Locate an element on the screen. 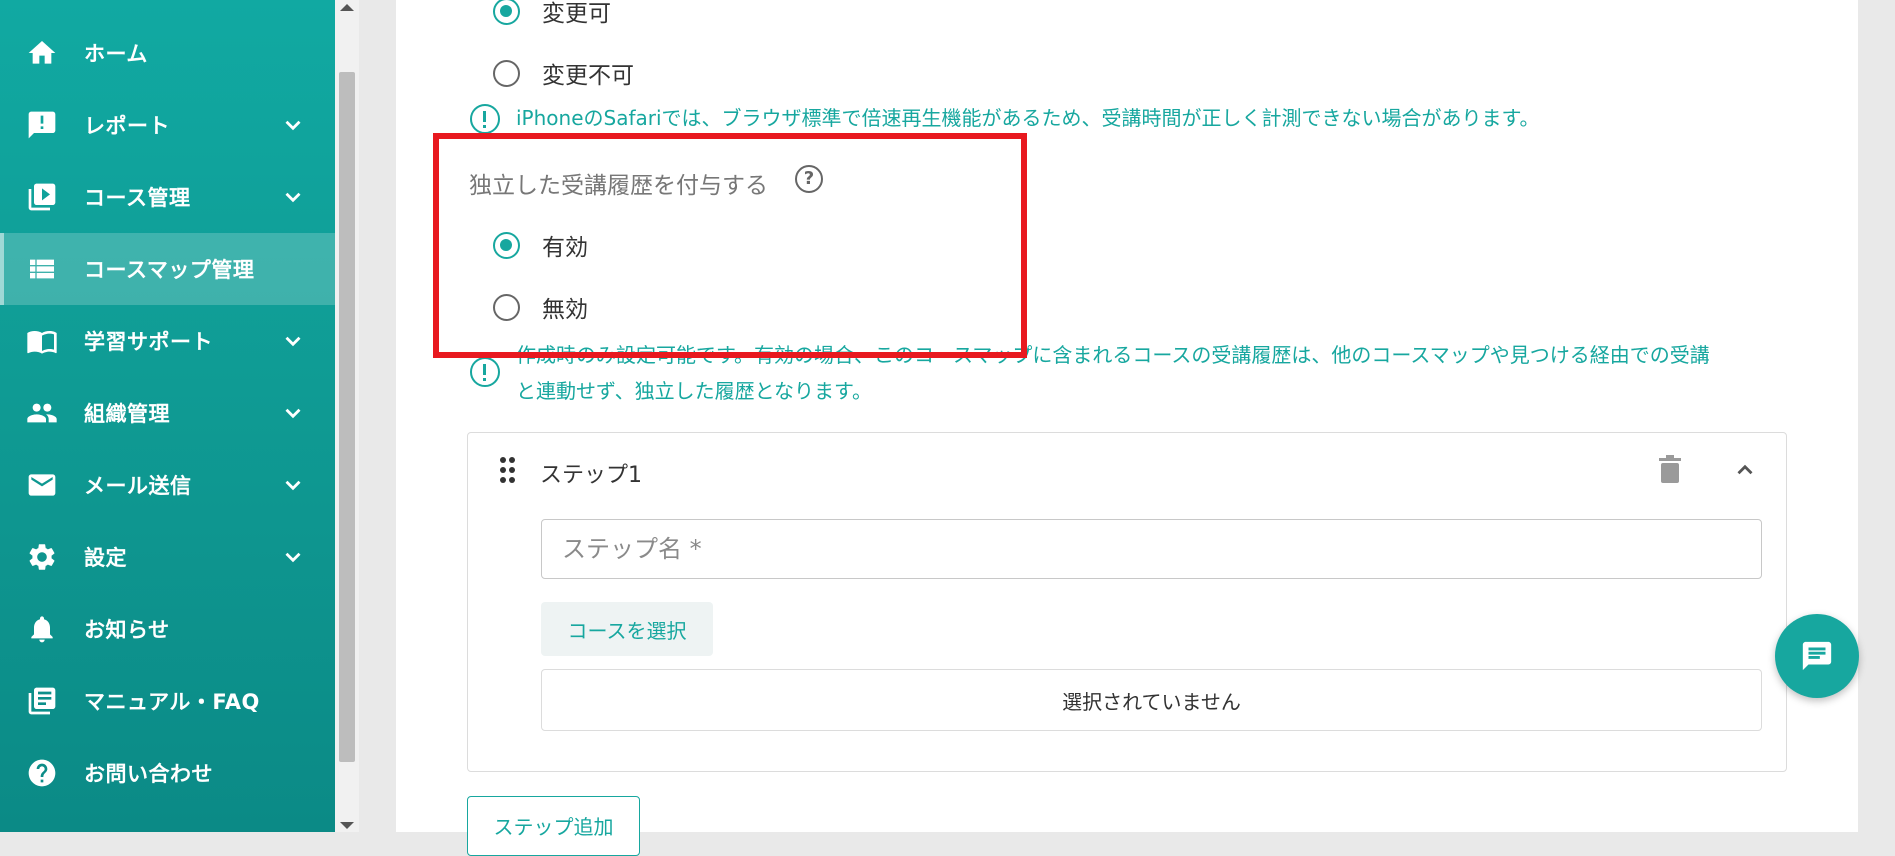  manual-icon is located at coordinates (42, 701).